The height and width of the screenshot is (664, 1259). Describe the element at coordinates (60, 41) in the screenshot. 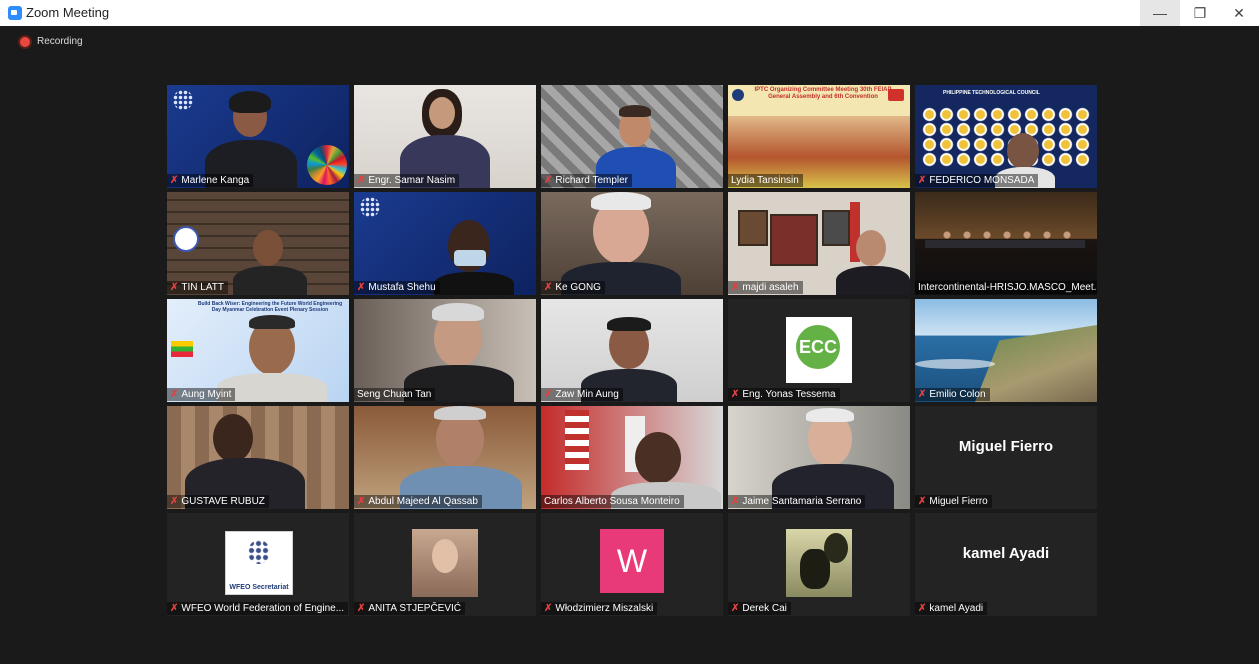

I see `recording-label: Recording` at that location.